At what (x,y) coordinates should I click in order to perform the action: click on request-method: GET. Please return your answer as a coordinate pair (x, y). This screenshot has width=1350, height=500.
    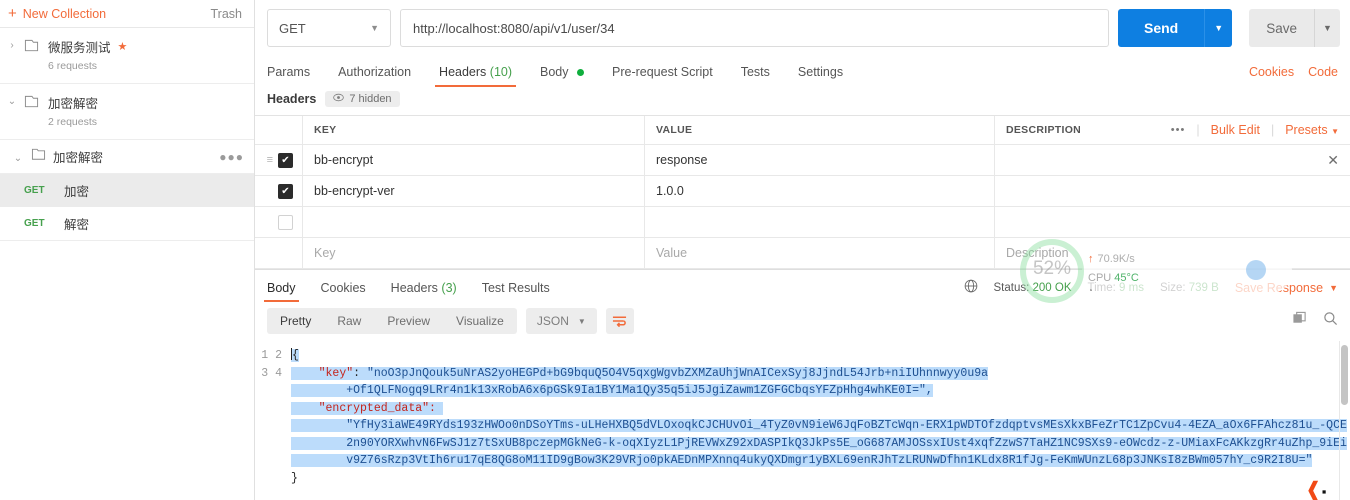
    Looking at the image, I should click on (34, 190).